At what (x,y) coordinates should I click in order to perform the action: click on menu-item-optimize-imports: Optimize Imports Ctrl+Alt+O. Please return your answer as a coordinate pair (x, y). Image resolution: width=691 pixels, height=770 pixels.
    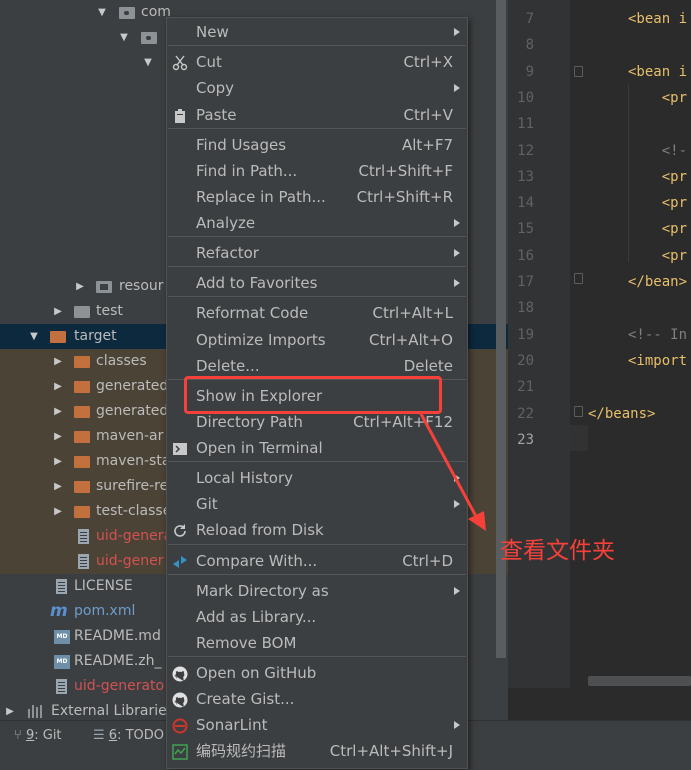
    Looking at the image, I should click on (317, 340).